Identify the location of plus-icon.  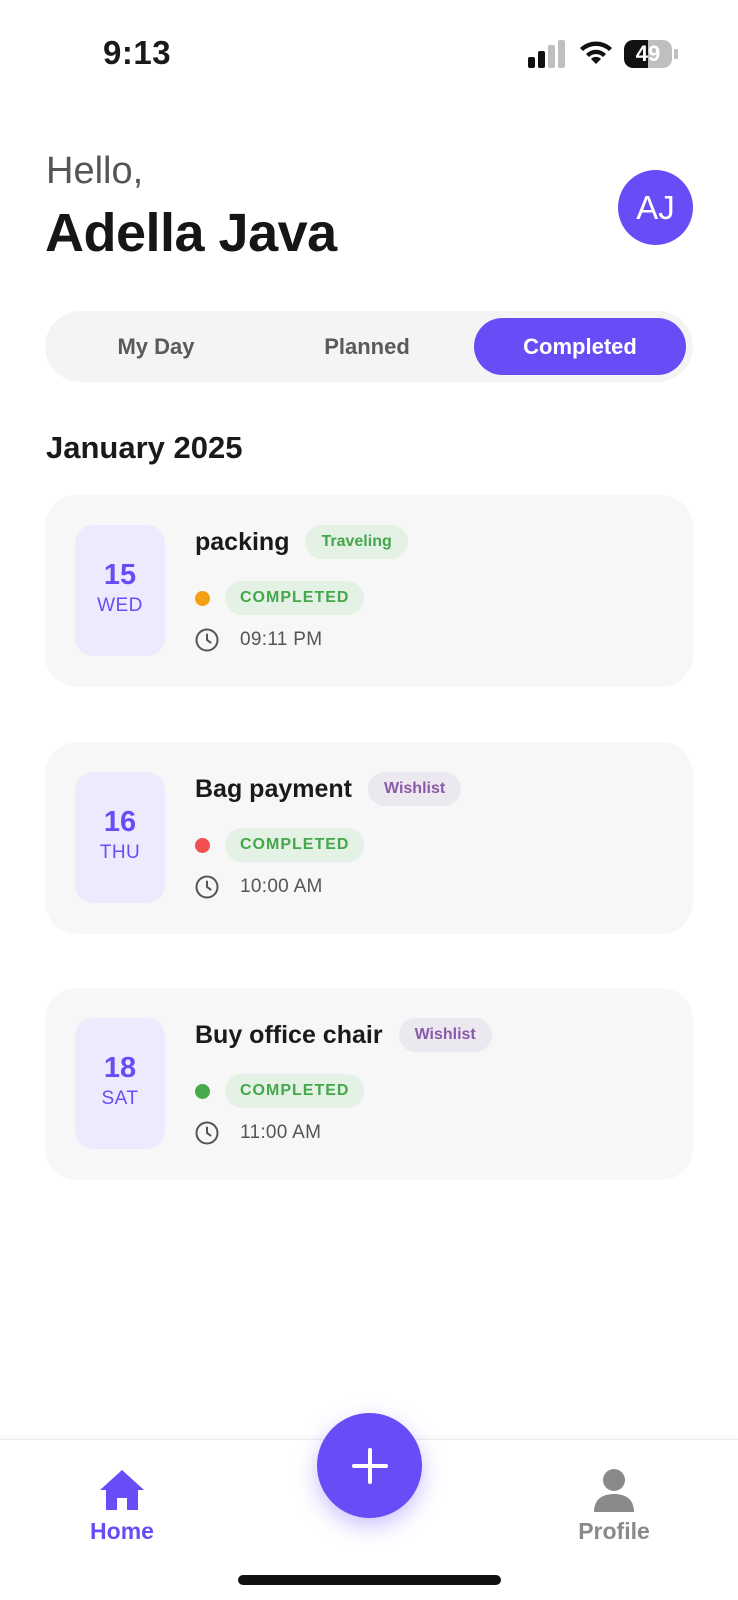
(369, 1465).